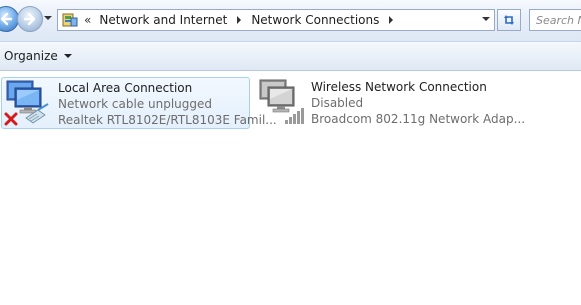 The height and width of the screenshot is (305, 581). Describe the element at coordinates (315, 20) in the screenshot. I see `breadcrumb-network-connections: Network Connections` at that location.